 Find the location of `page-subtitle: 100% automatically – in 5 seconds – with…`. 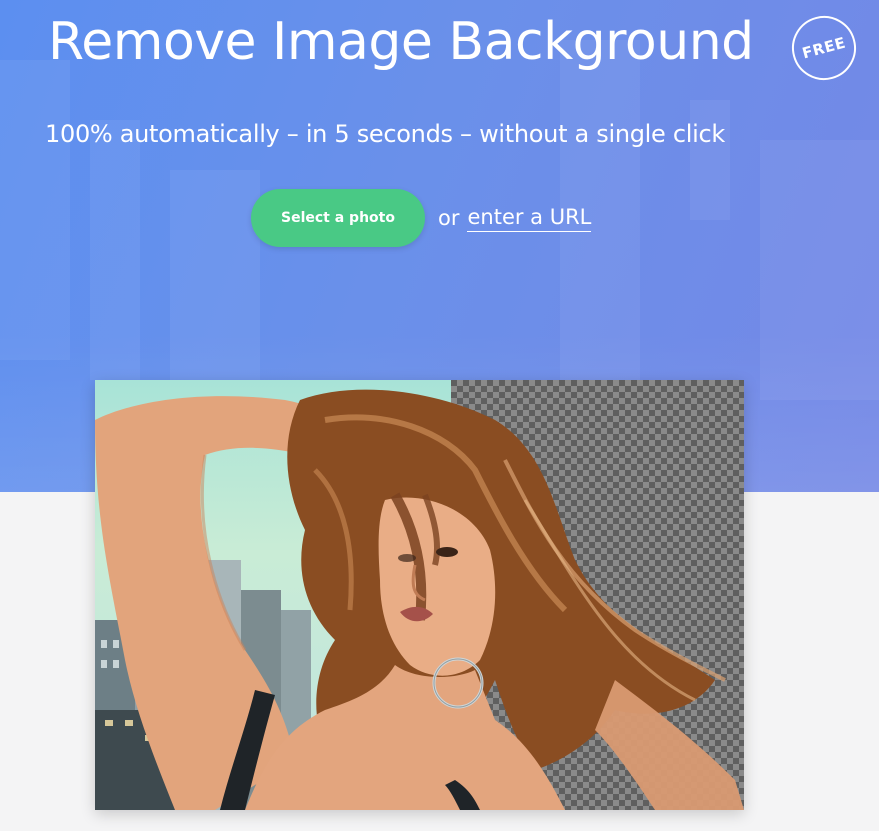

page-subtitle: 100% automatically – in 5 seconds – with… is located at coordinates (385, 134).